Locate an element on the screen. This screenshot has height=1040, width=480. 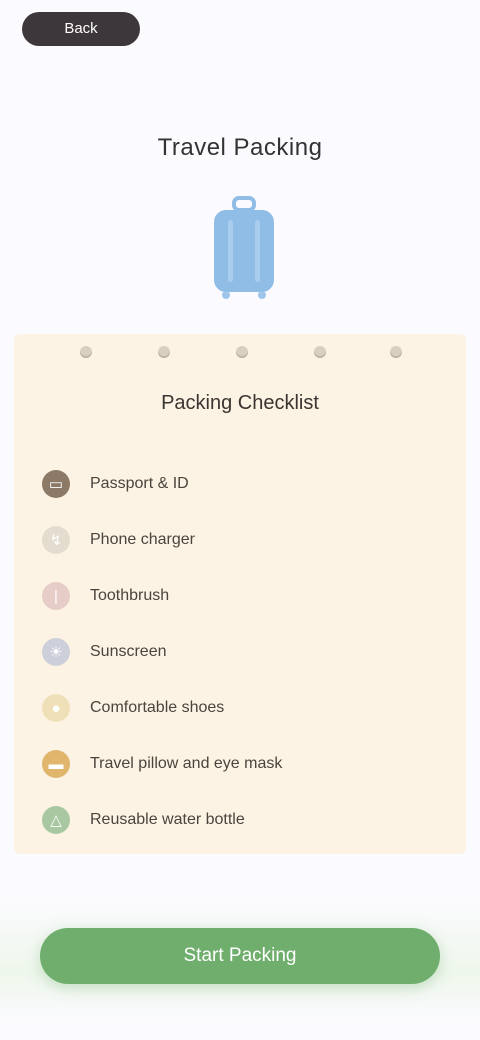
list-item: ● Comfortable shoes is located at coordinates (247, 708).